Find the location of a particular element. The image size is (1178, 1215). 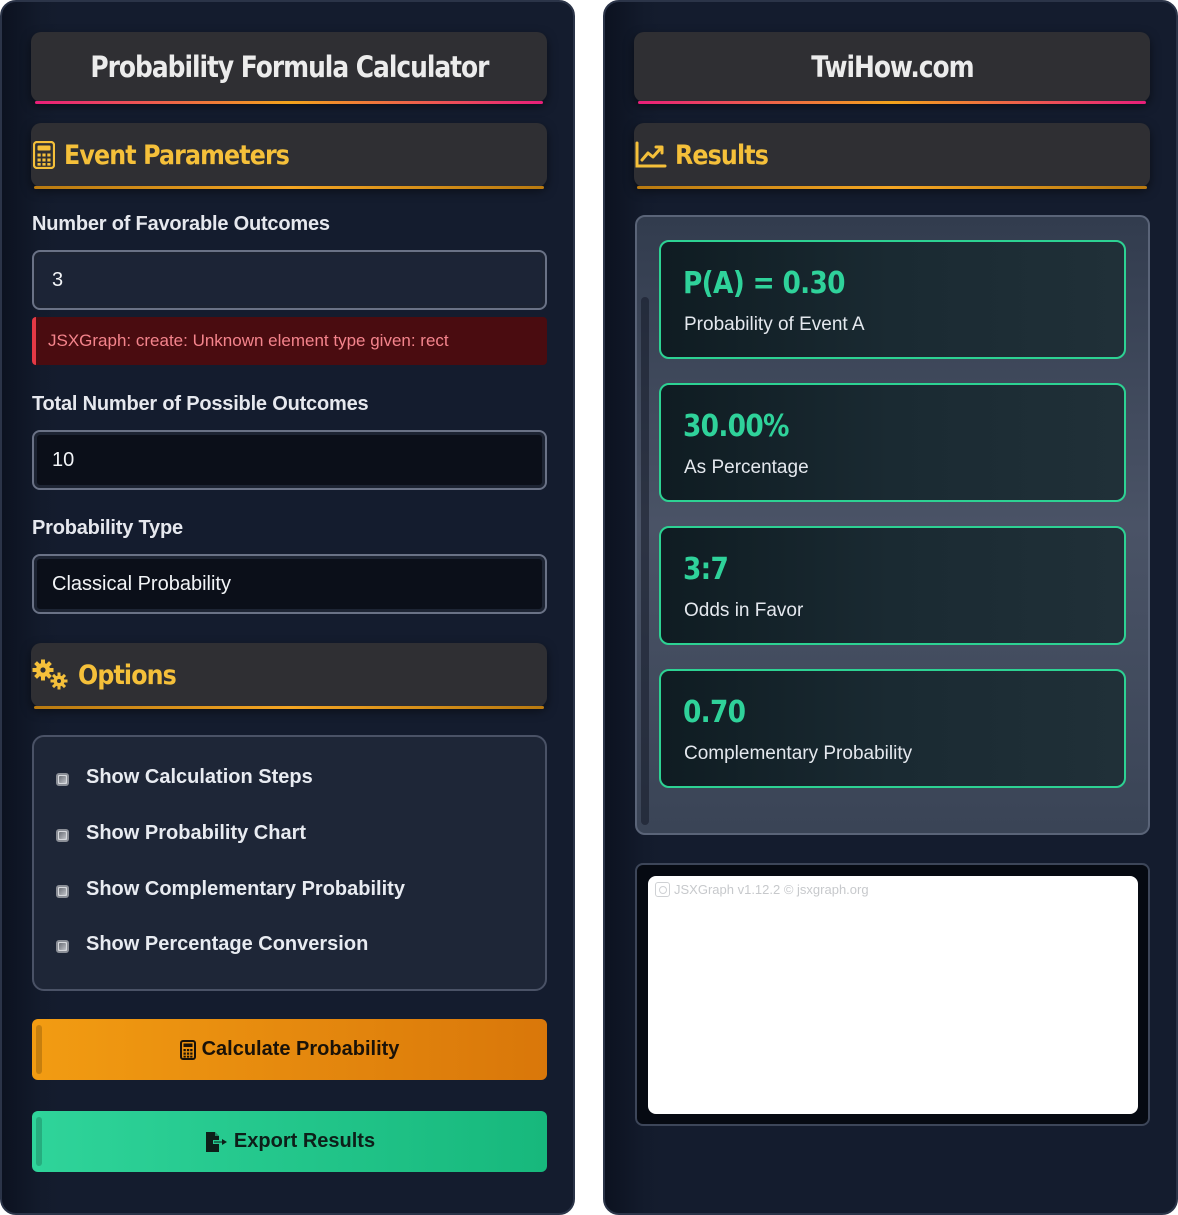

export-button-label: Export Results is located at coordinates (304, 1141).